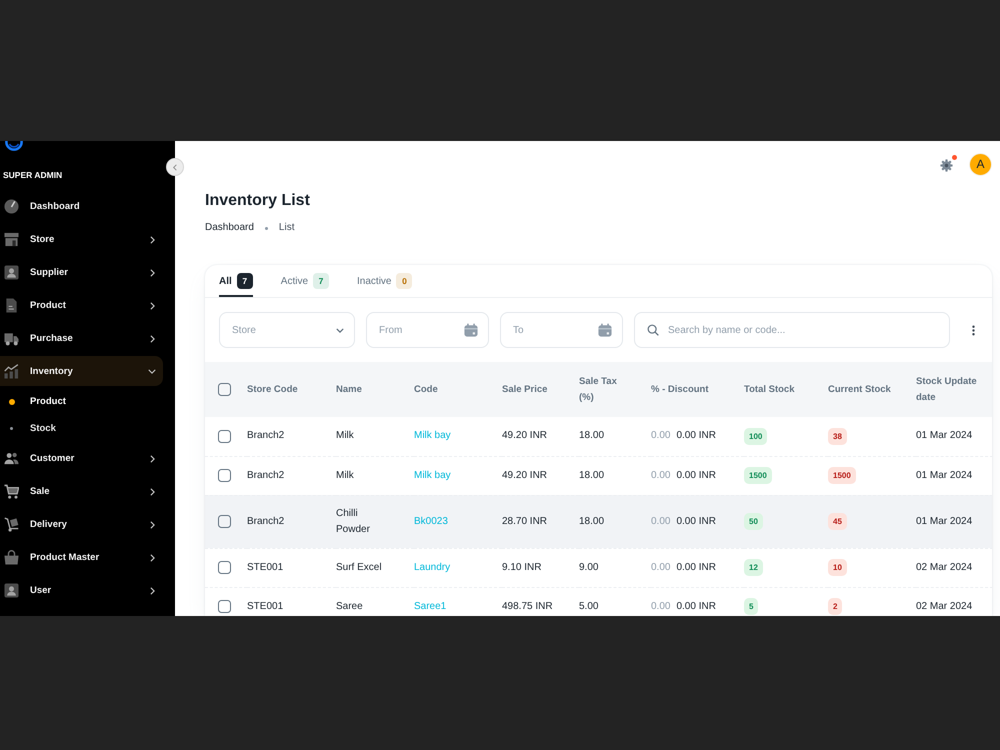 The width and height of the screenshot is (1000, 750). What do you see at coordinates (837, 436) in the screenshot?
I see `current-stock-badge: 38` at bounding box center [837, 436].